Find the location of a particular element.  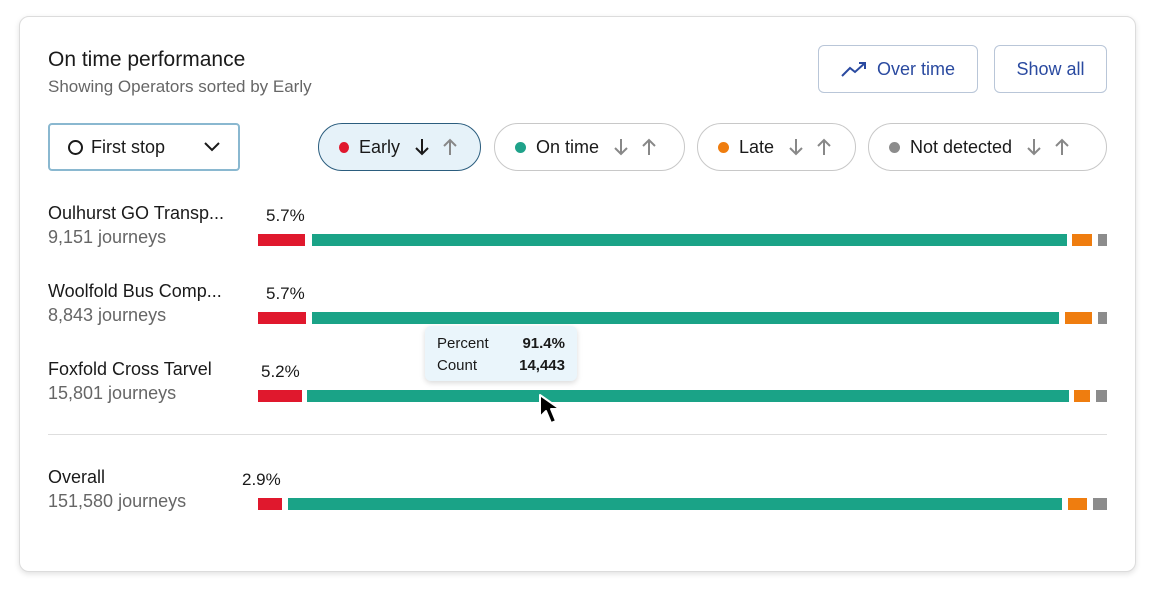

tooltip-percent-label: Percent is located at coordinates (463, 343).